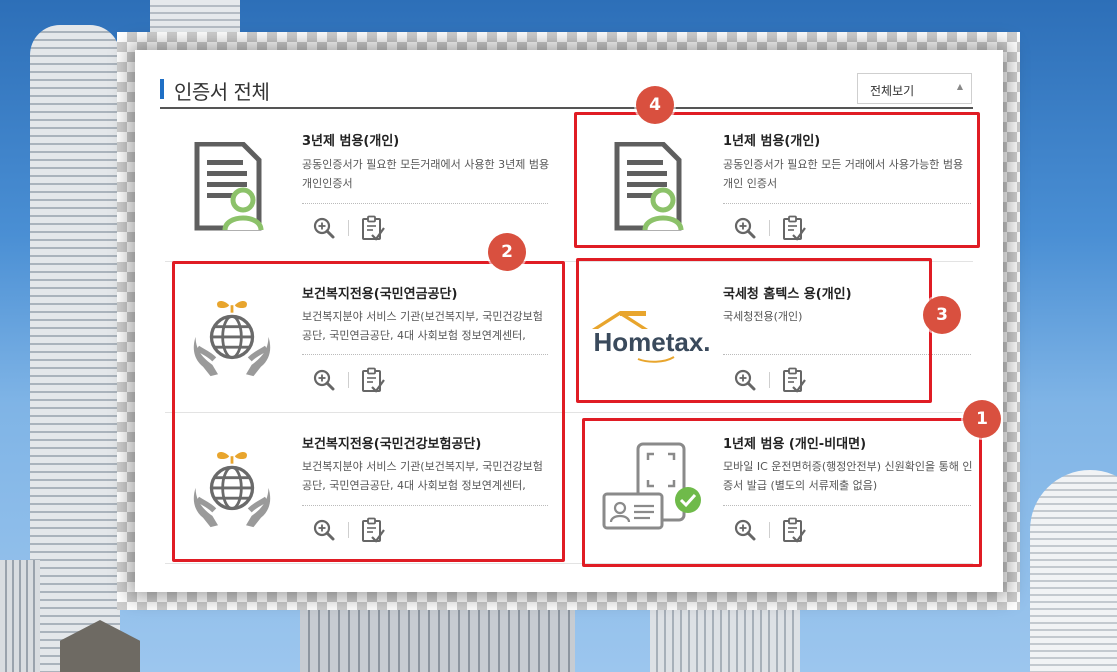 The image size is (1117, 672). Describe the element at coordinates (215, 90) in the screenshot. I see `page-title: 인증서 전체` at that location.